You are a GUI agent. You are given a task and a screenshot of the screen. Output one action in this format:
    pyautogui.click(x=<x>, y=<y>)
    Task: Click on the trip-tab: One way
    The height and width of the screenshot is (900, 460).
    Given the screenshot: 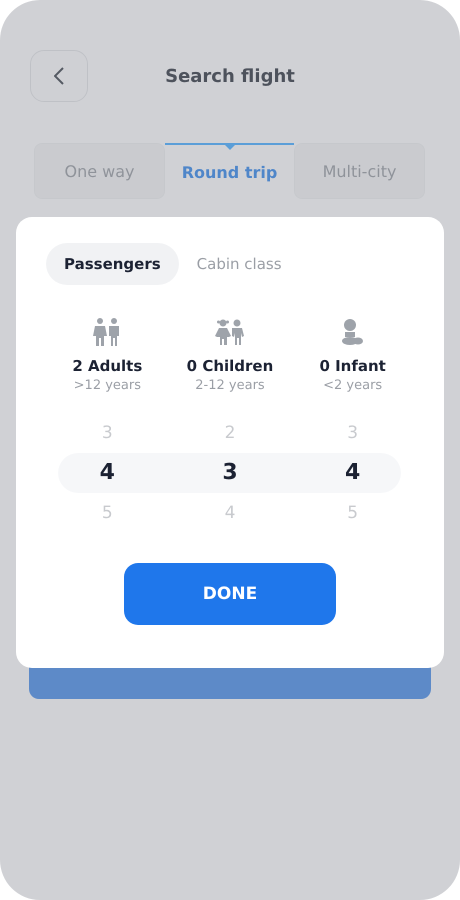 What is the action you would take?
    pyautogui.click(x=99, y=171)
    